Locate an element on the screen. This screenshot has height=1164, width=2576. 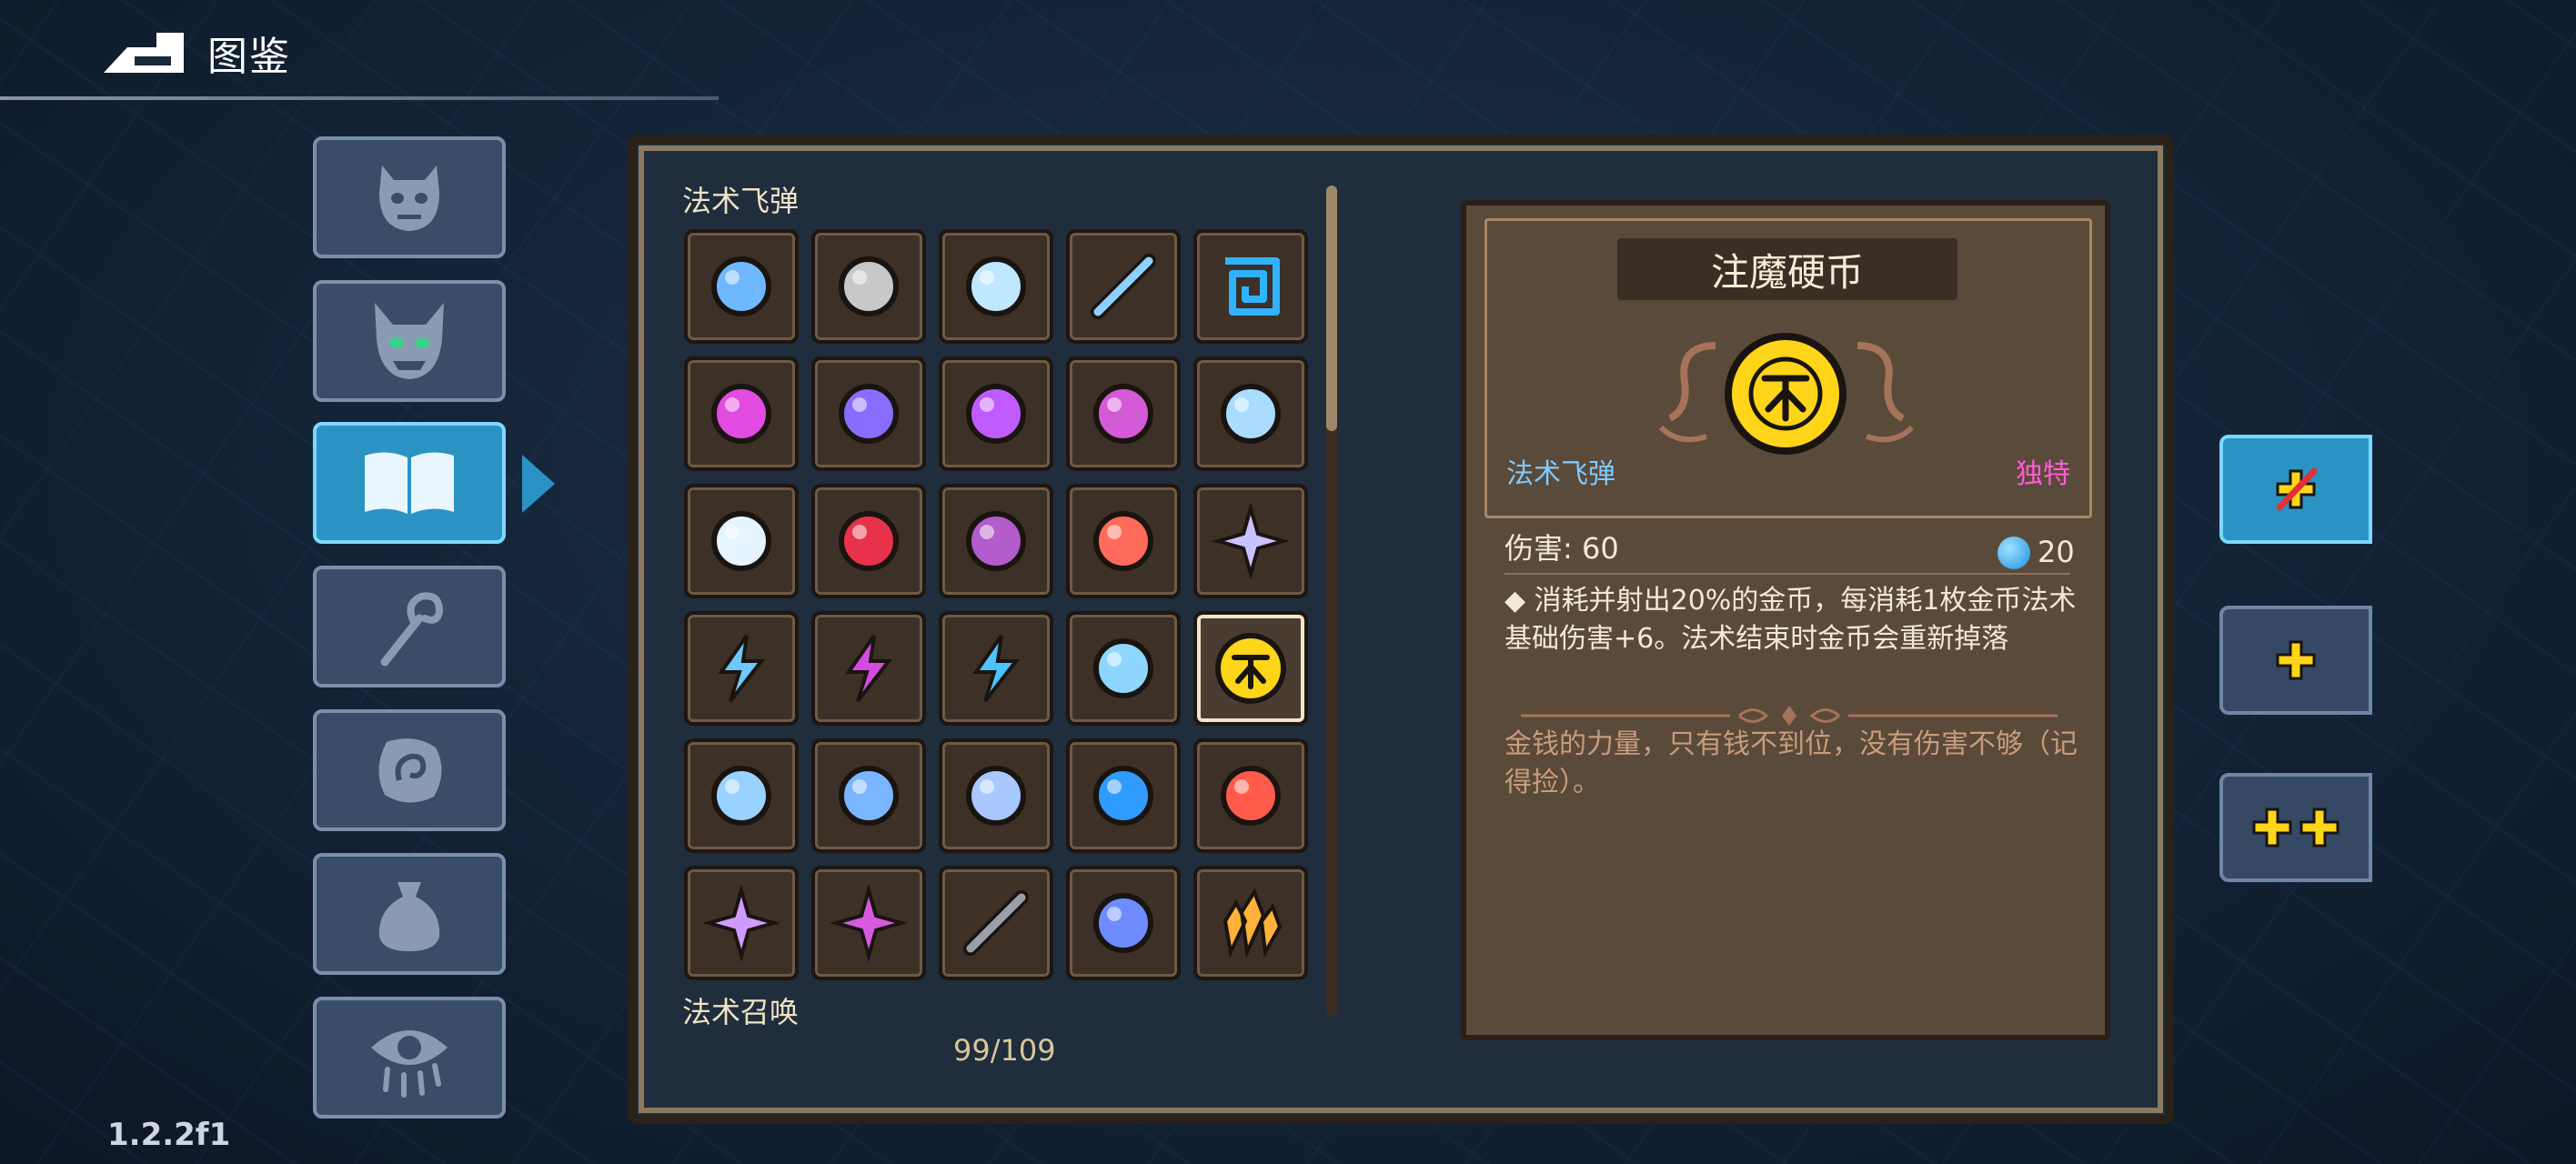
vortex-orb-icon is located at coordinates (869, 414).